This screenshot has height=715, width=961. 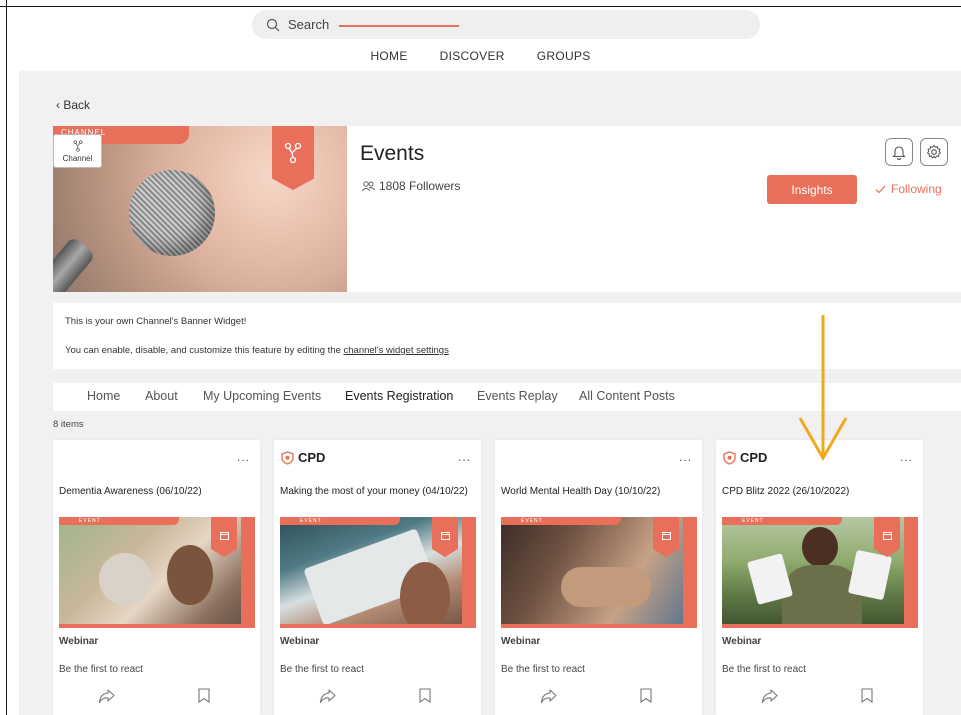 What do you see at coordinates (154, 491) in the screenshot?
I see `card-title: Dementia Awareness (06/10/22)` at bounding box center [154, 491].